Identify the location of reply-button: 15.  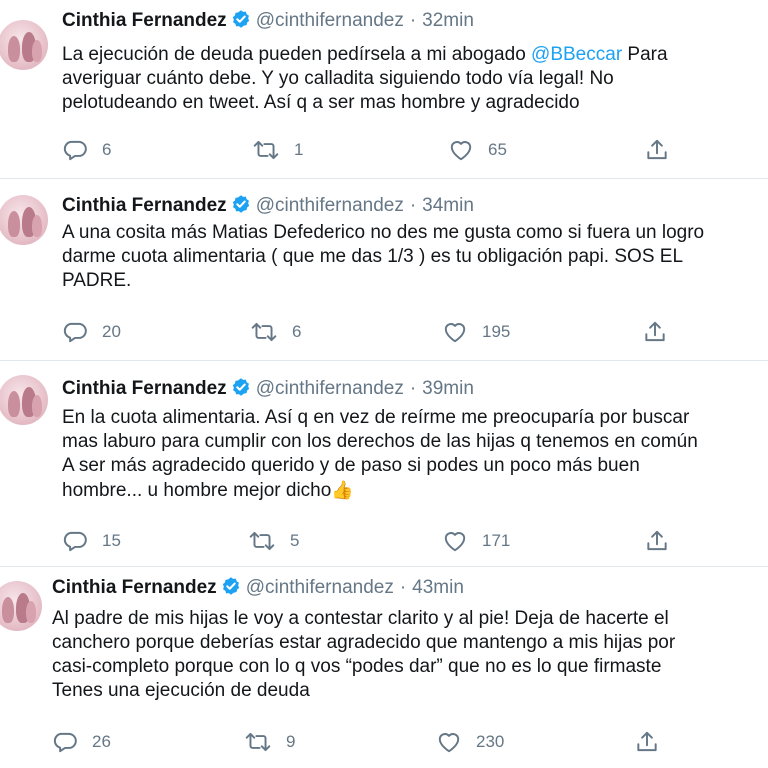
(91, 541).